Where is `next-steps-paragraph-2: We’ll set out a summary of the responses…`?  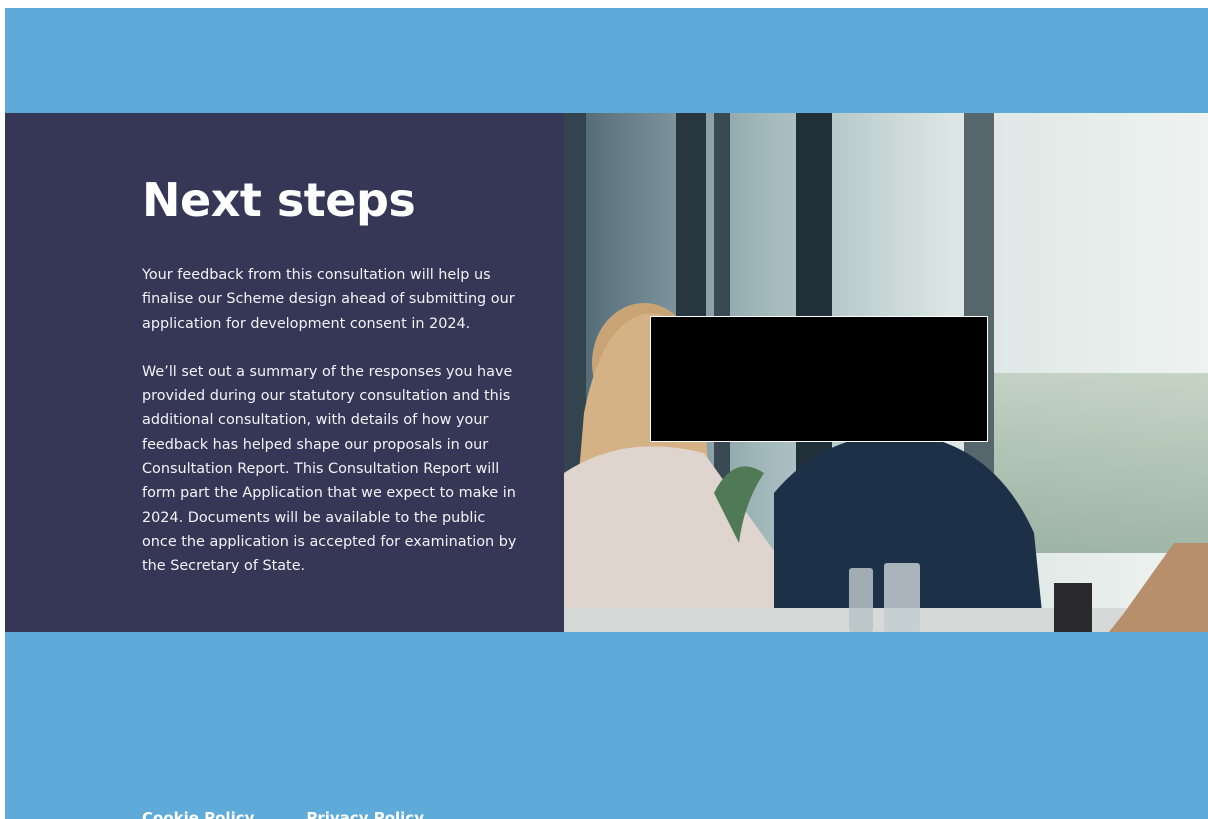 next-steps-paragraph-2: We’ll set out a summary of the responses… is located at coordinates (329, 469).